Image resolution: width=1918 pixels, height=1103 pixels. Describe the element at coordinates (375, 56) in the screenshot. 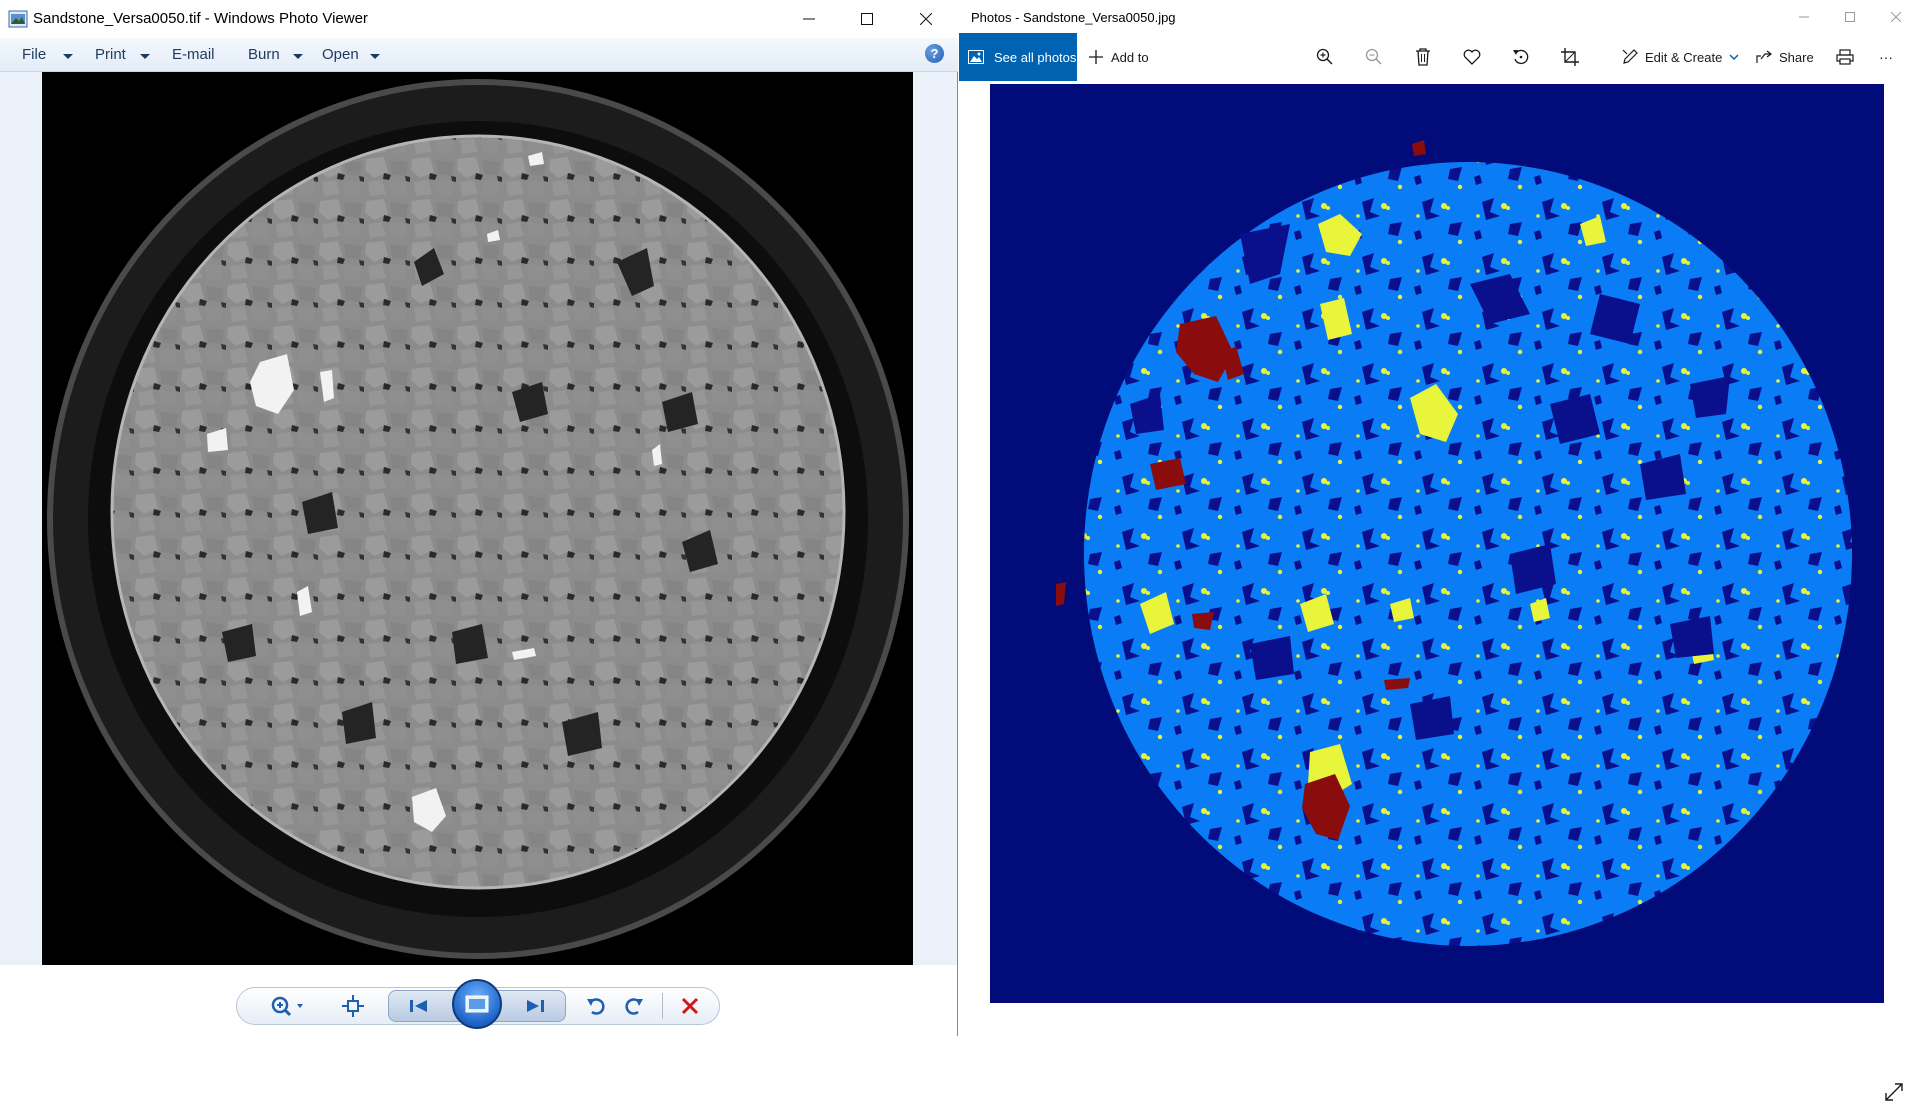

I see `open-dropdown-arrow-icon` at that location.